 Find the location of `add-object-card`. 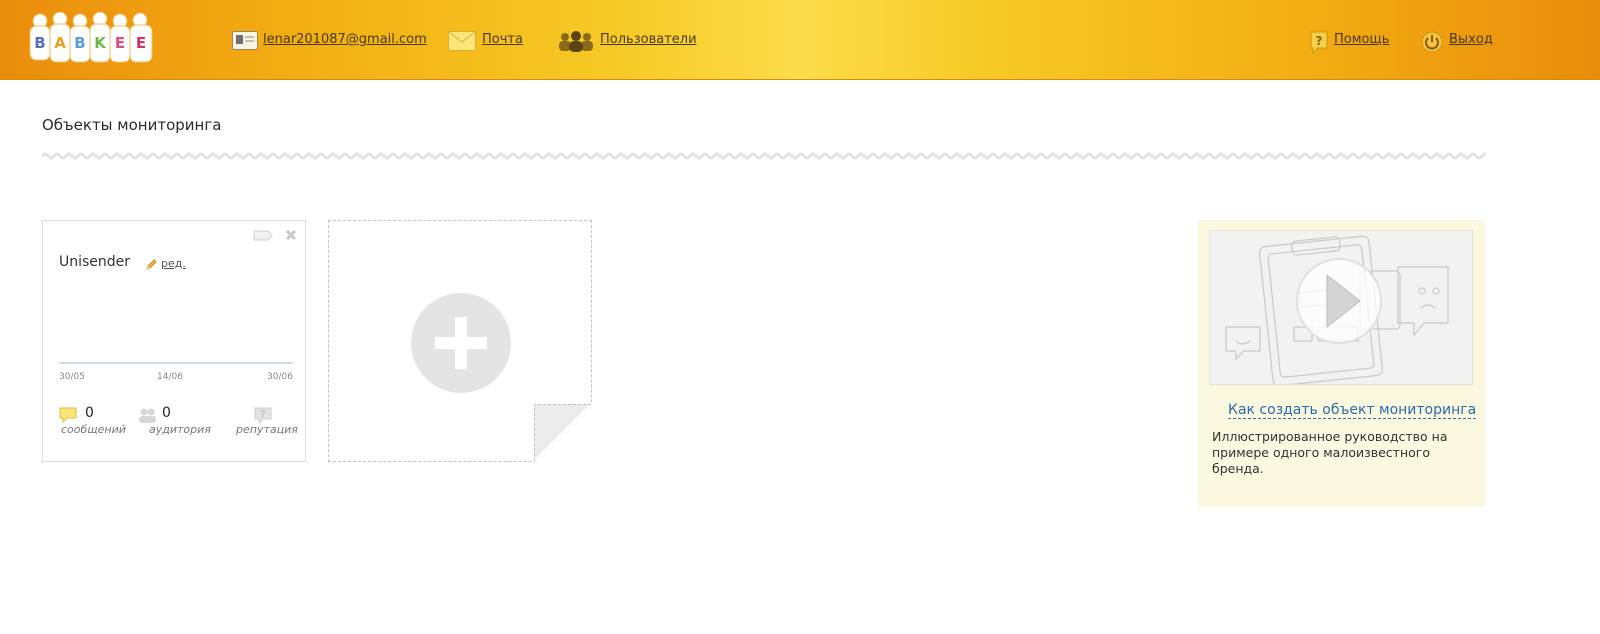

add-object-card is located at coordinates (460, 341).